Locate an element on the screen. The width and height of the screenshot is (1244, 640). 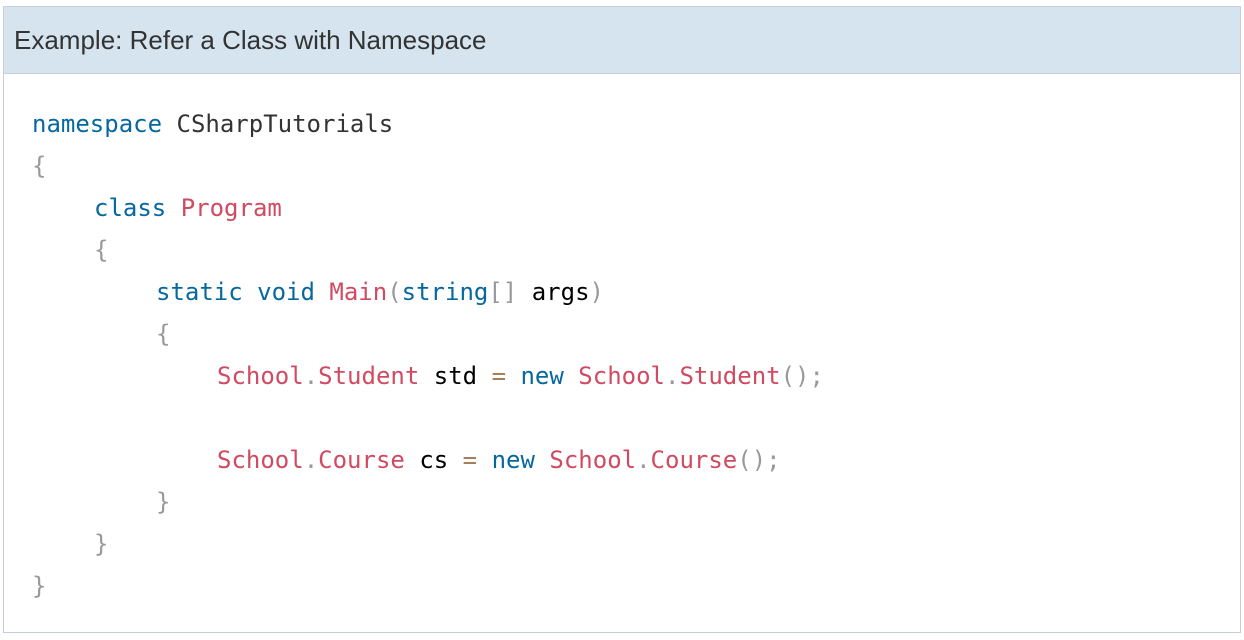
close-paren: ) is located at coordinates (596, 292).